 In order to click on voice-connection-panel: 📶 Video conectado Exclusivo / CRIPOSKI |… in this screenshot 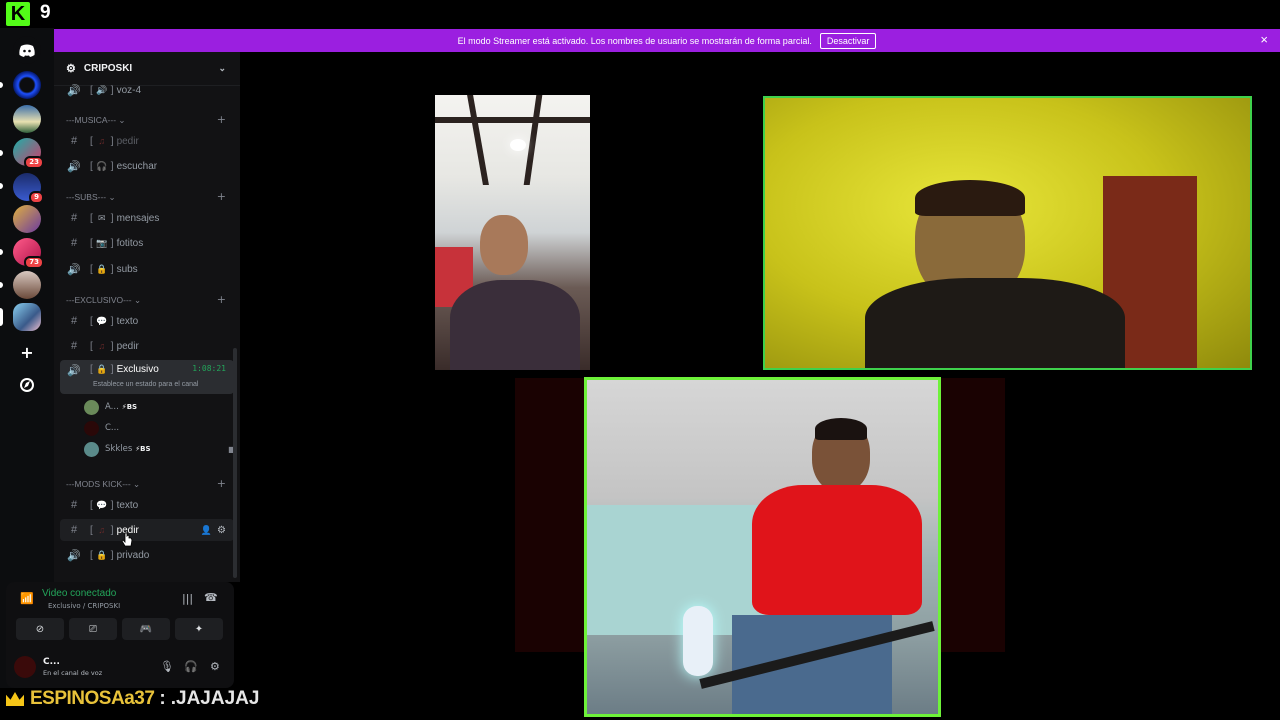, I will do `click(120, 635)`.